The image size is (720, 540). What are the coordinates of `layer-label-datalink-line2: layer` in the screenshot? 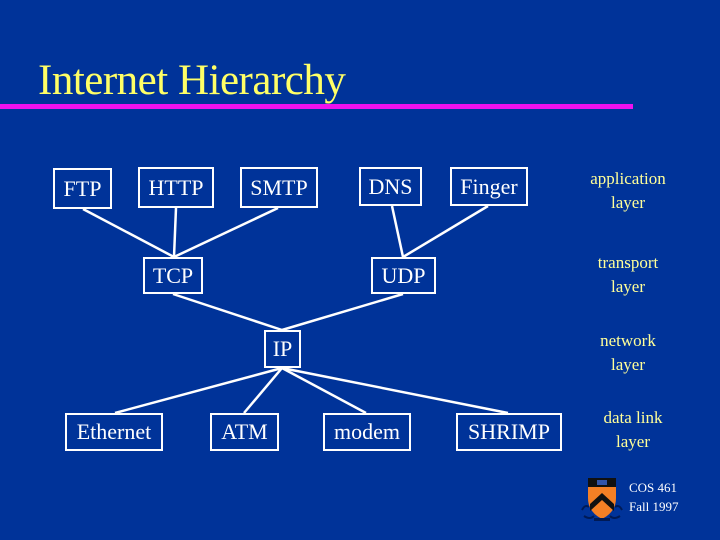 It's located at (633, 441).